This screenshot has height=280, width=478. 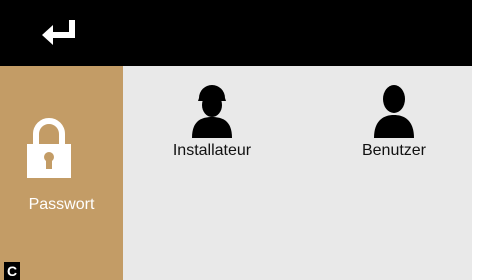 I want to click on back-button, so click(x=59, y=33).